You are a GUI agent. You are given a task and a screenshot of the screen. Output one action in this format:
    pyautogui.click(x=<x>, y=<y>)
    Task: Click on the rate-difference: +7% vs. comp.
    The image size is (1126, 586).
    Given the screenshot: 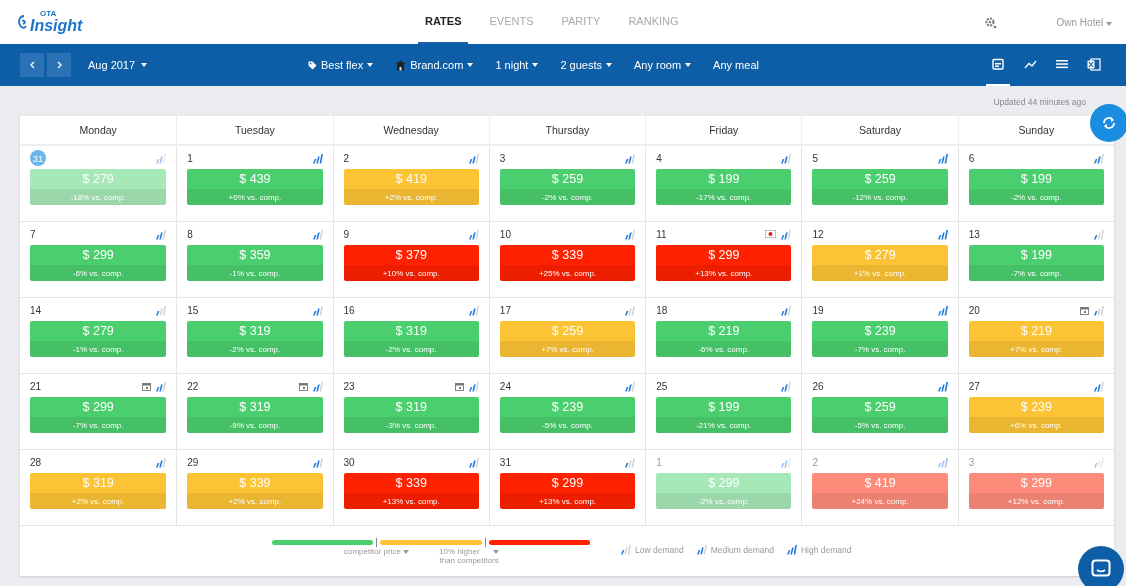 What is the action you would take?
    pyautogui.click(x=567, y=349)
    